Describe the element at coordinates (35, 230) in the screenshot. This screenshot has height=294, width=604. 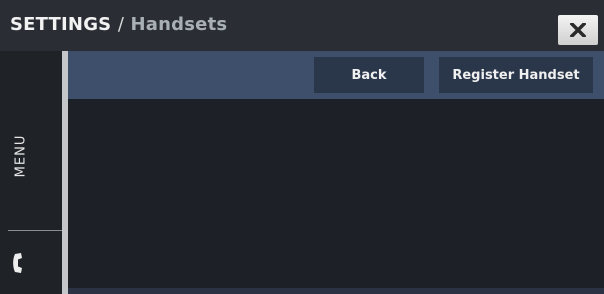
I see `sidebar-separator` at that location.